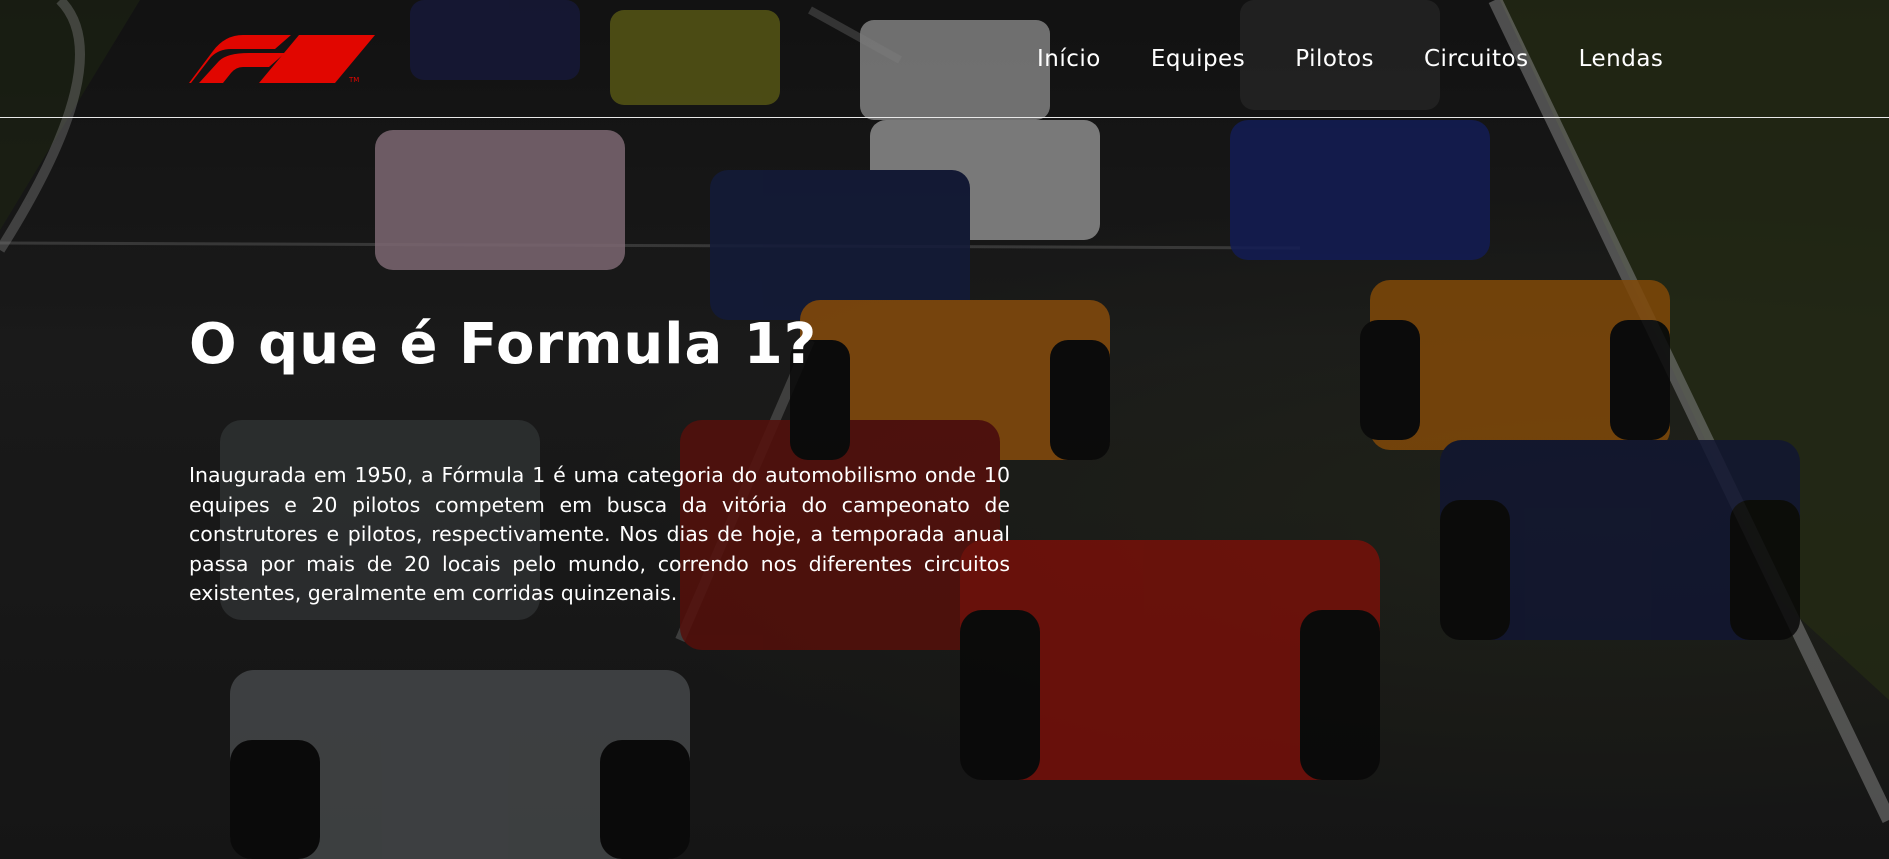  Describe the element at coordinates (1198, 59) in the screenshot. I see `nav-item-equipes: Equipes` at that location.